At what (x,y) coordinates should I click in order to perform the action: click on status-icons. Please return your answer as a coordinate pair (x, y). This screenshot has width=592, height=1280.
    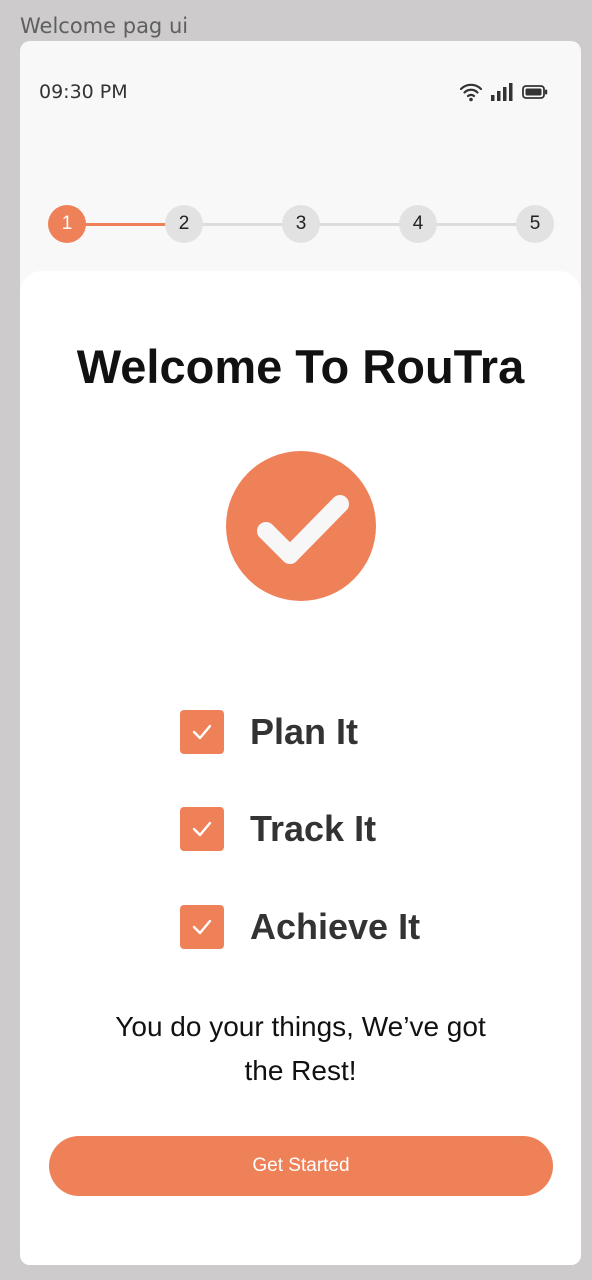
    Looking at the image, I should click on (504, 92).